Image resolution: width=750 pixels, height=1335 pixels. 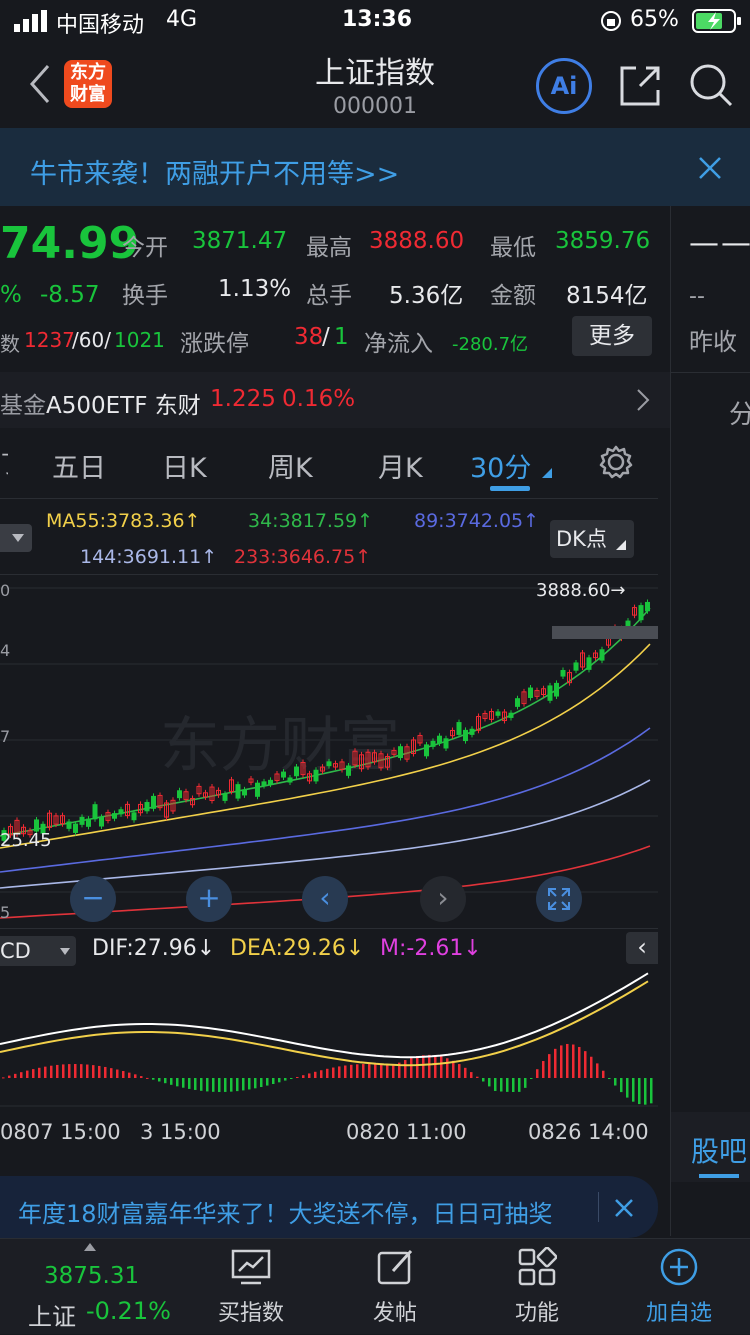 I want to click on related-fund-row: 基金 A500ETF 东财 1.225 0.16%, so click(x=335, y=400).